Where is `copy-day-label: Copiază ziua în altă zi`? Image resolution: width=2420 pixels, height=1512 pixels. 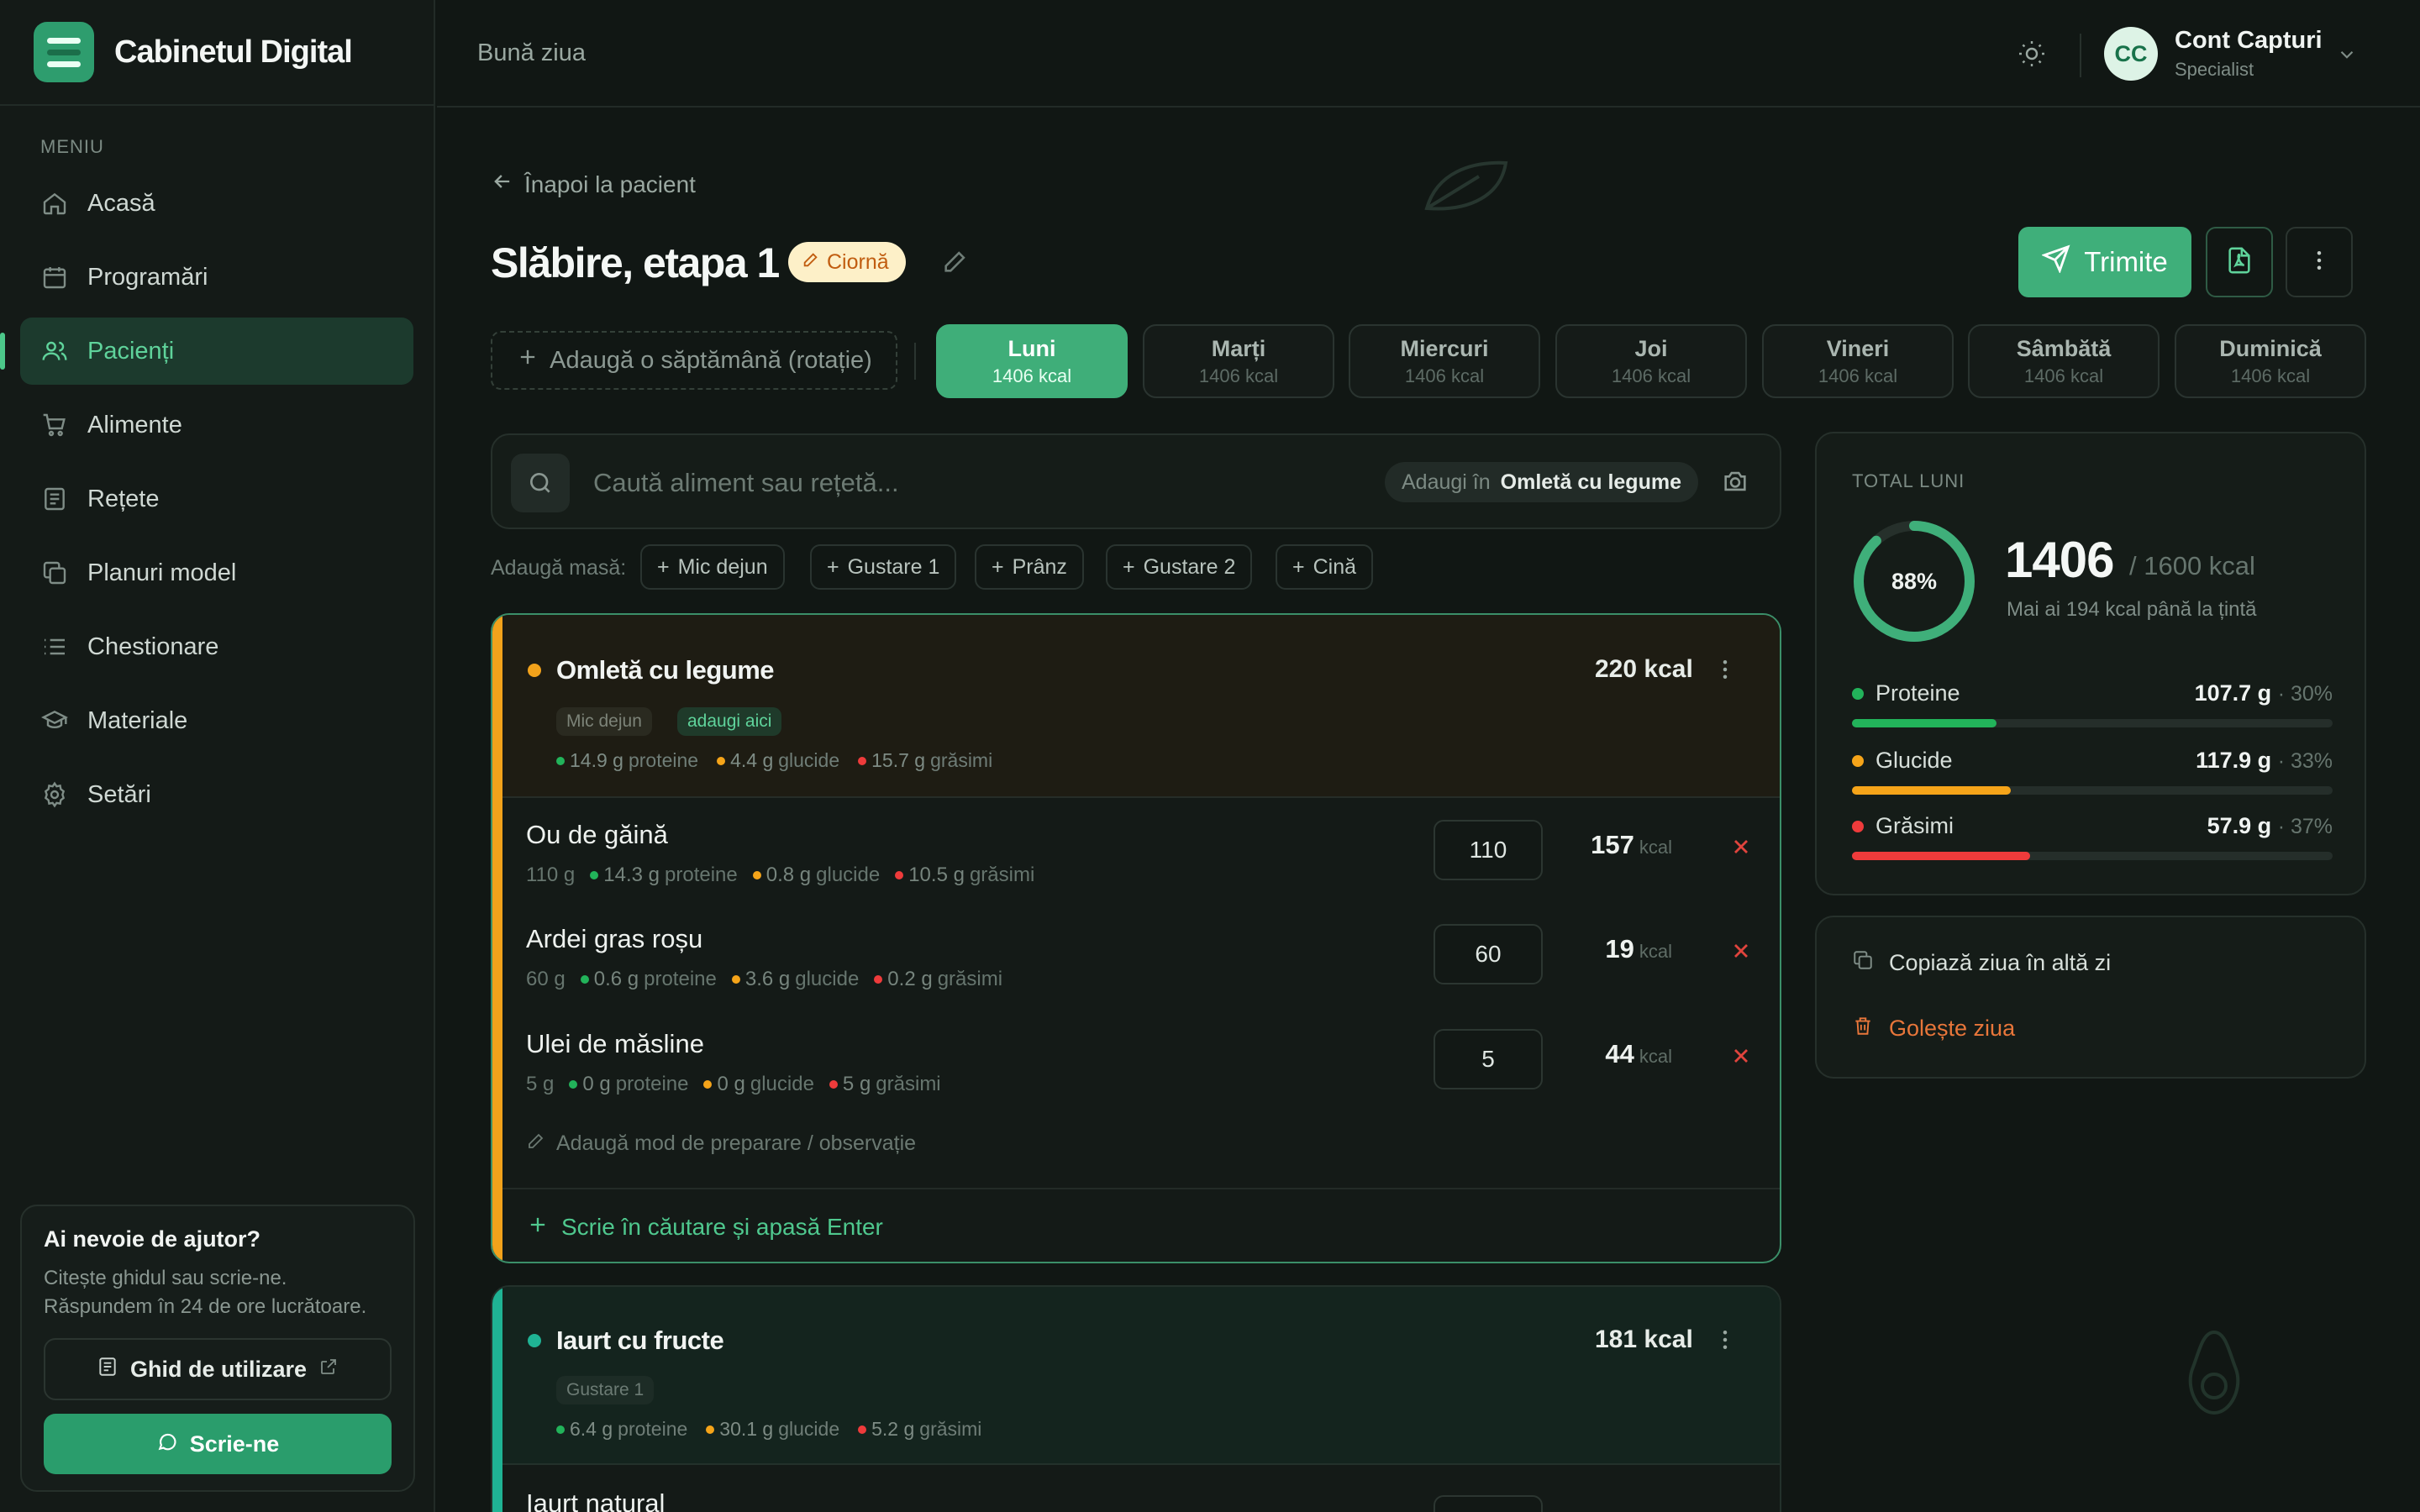 copy-day-label: Copiază ziua în altă zi is located at coordinates (2000, 962).